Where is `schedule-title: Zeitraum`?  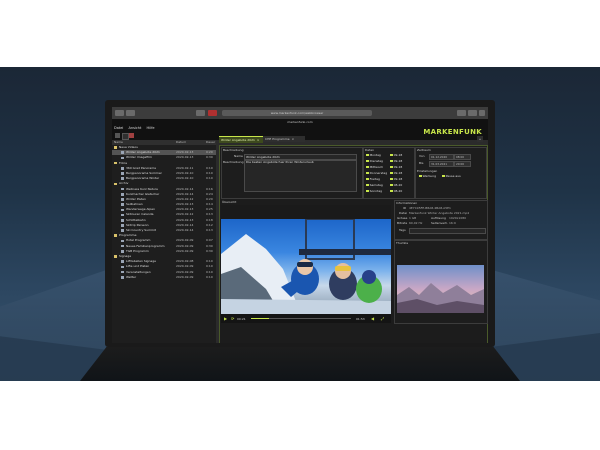 schedule-title: Zeitraum is located at coordinates (424, 150).